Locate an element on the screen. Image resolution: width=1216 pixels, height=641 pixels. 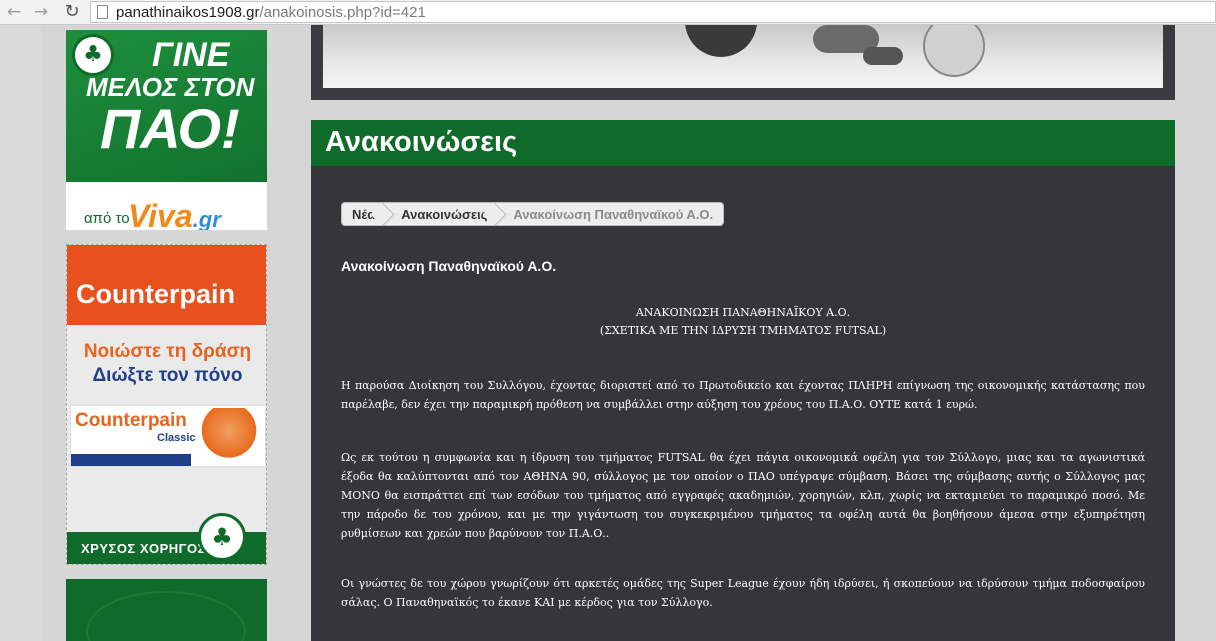
ad-from-text: από το is located at coordinates (107, 218).